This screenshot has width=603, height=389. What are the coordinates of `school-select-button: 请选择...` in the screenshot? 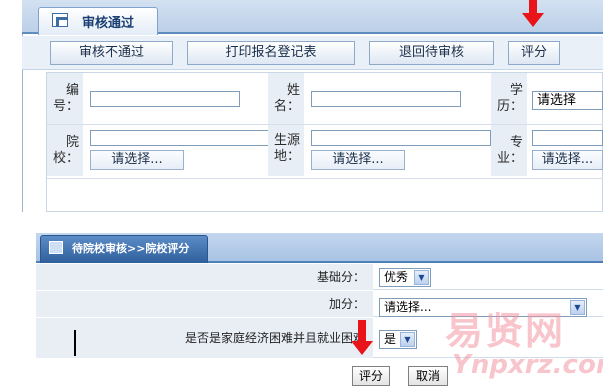 It's located at (137, 160).